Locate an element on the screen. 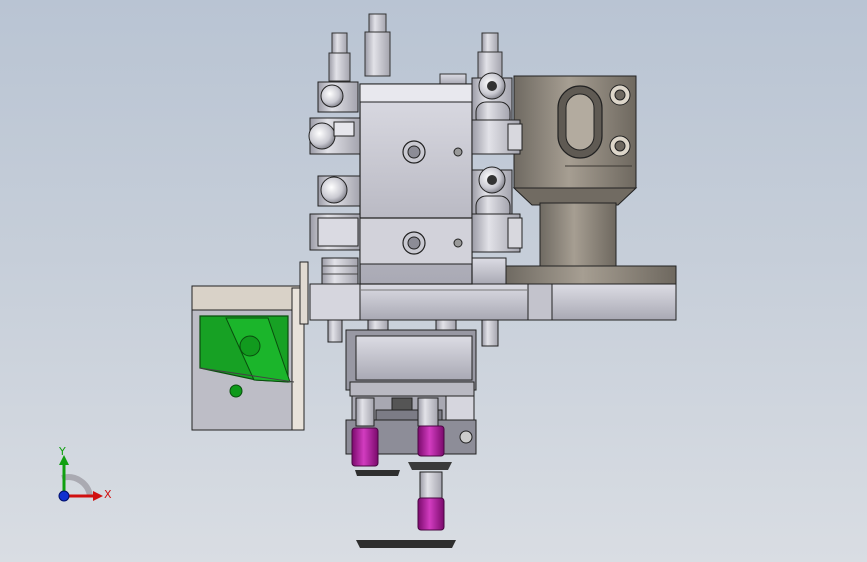  side-bracket is located at coordinates (250, 346).